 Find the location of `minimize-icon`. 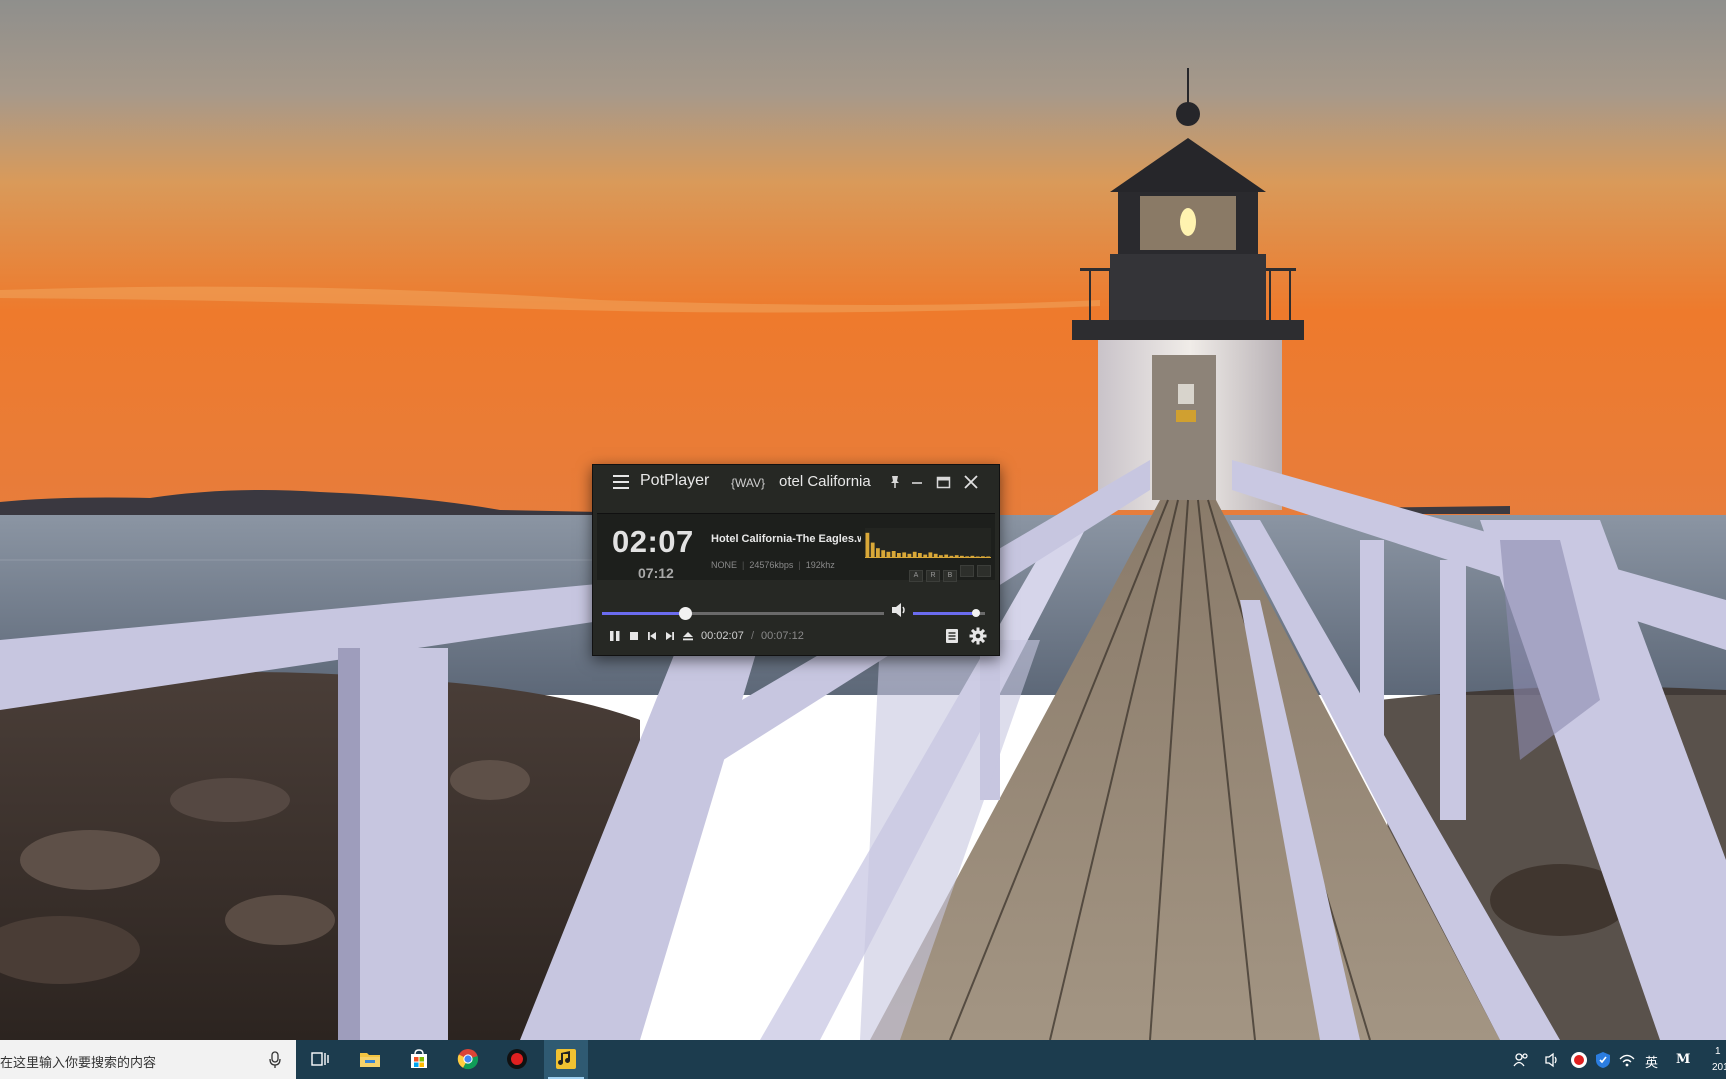

minimize-icon is located at coordinates (917, 482).